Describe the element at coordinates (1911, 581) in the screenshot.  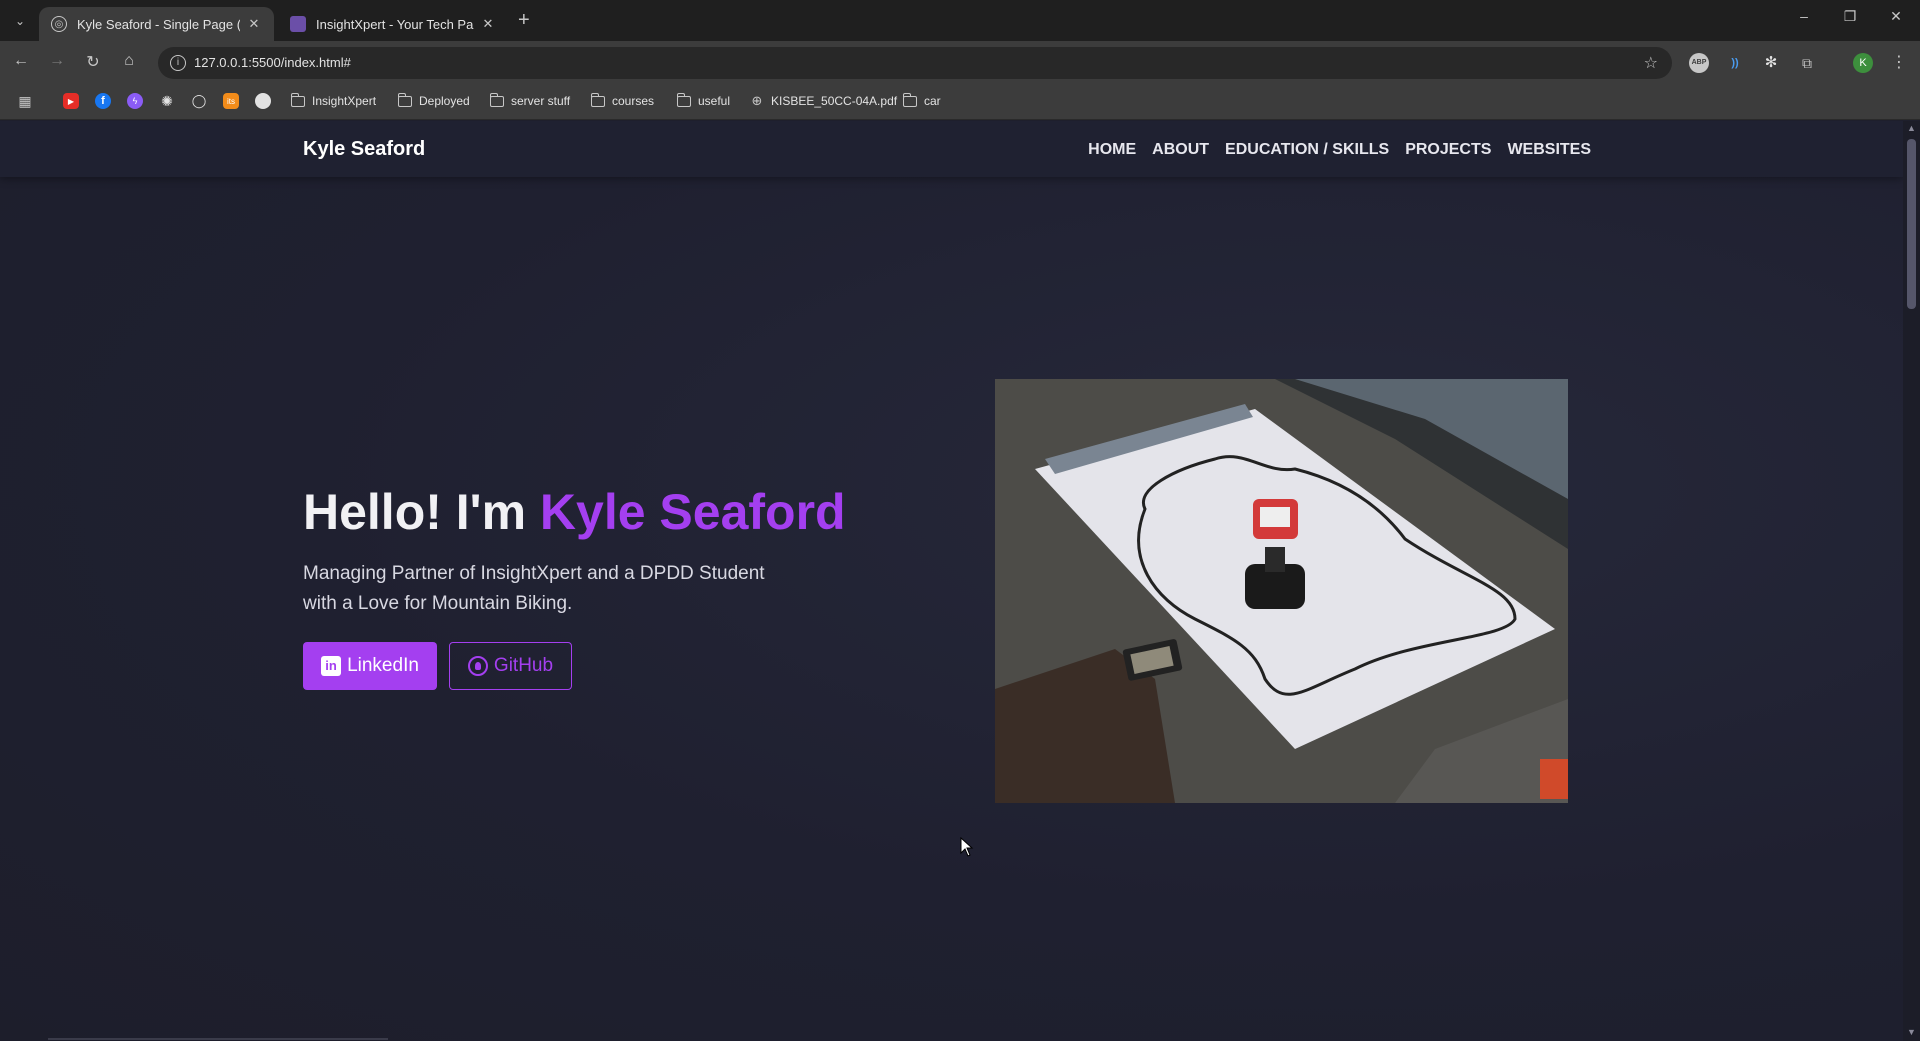
I see `page-scrollbar: ▲ ▼` at that location.